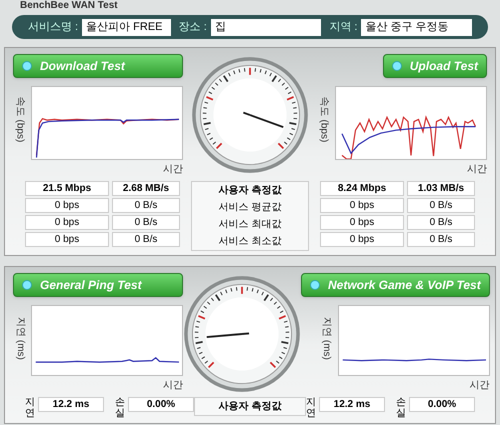 This screenshot has height=425, width=500. Describe the element at coordinates (98, 66) in the screenshot. I see `test-button: Download Test` at that location.